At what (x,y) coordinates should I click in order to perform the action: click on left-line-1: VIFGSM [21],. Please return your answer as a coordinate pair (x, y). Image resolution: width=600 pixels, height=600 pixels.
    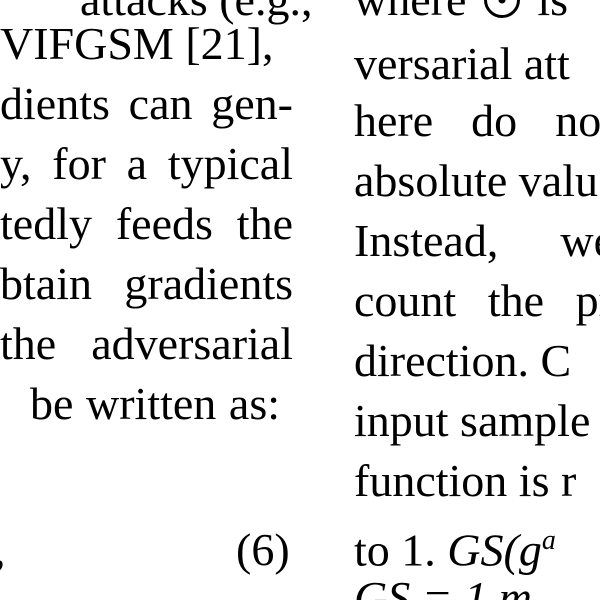
    Looking at the image, I should click on (137, 43).